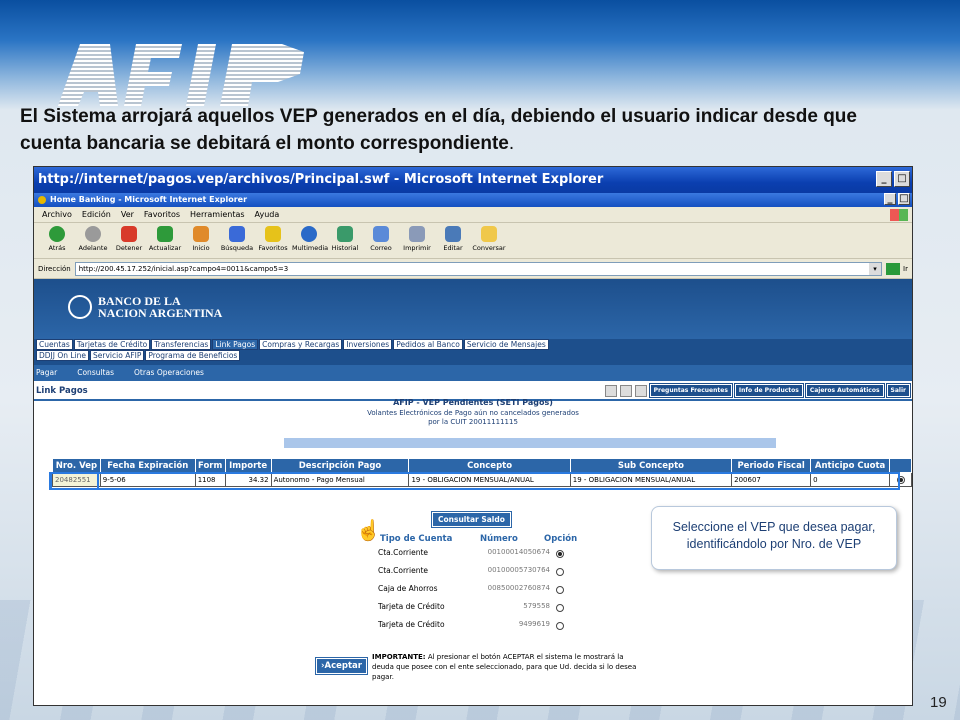 Image resolution: width=960 pixels, height=720 pixels. What do you see at coordinates (54, 344) in the screenshot?
I see `tab-cuentas: Cuentas` at bounding box center [54, 344].